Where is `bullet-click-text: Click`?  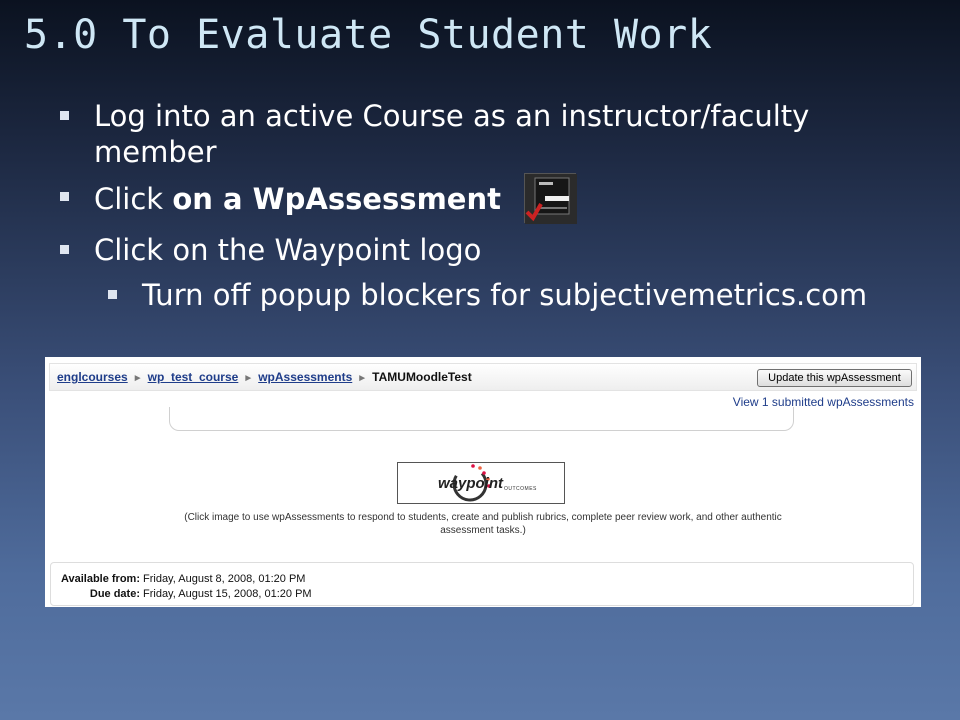 bullet-click-text: Click is located at coordinates (133, 199).